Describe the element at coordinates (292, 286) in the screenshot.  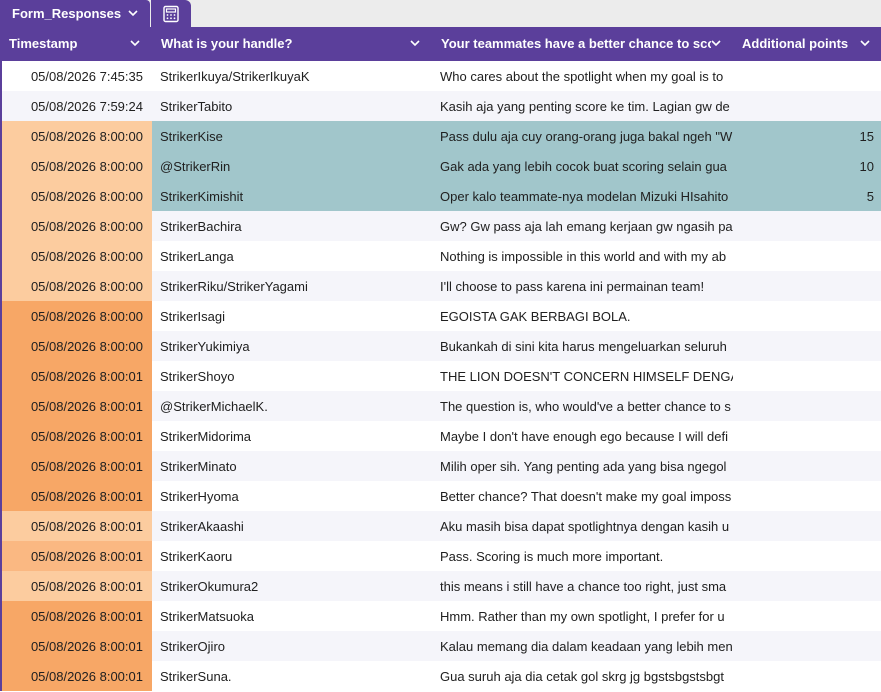
I see `cell-handle: StrikerRiku/StrikerYagami` at that location.